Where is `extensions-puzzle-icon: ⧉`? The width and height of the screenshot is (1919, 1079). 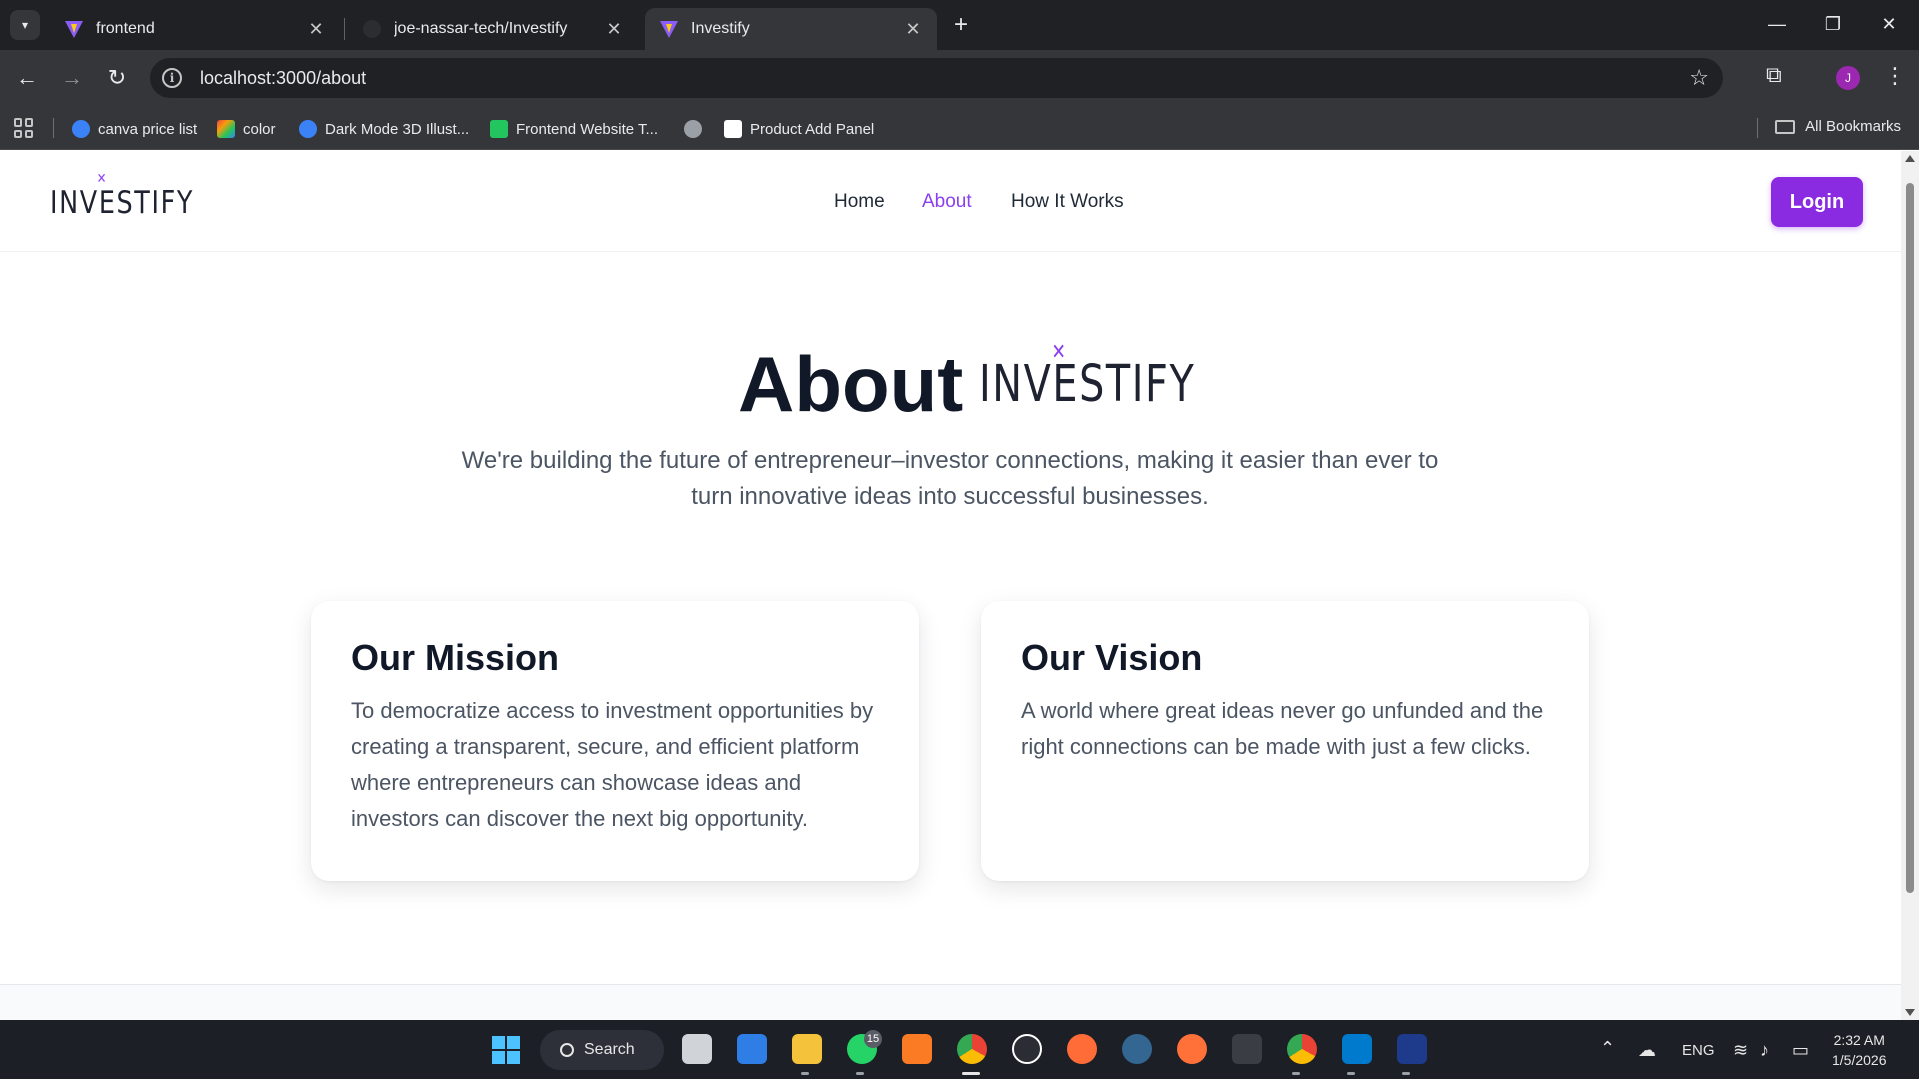 extensions-puzzle-icon: ⧉ is located at coordinates (1774, 75).